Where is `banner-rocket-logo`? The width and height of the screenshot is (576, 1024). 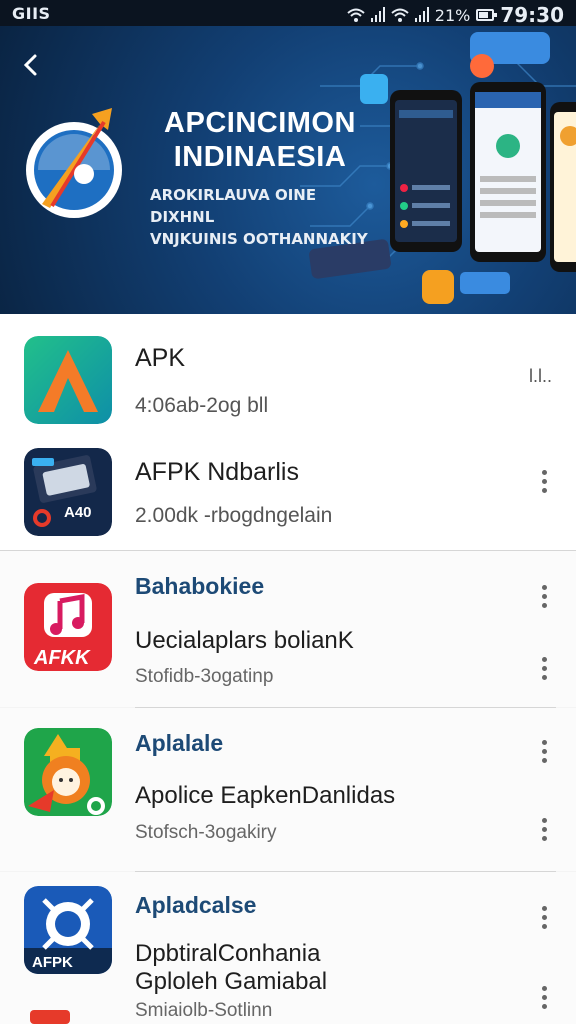
banner-rocket-logo is located at coordinates (74, 163).